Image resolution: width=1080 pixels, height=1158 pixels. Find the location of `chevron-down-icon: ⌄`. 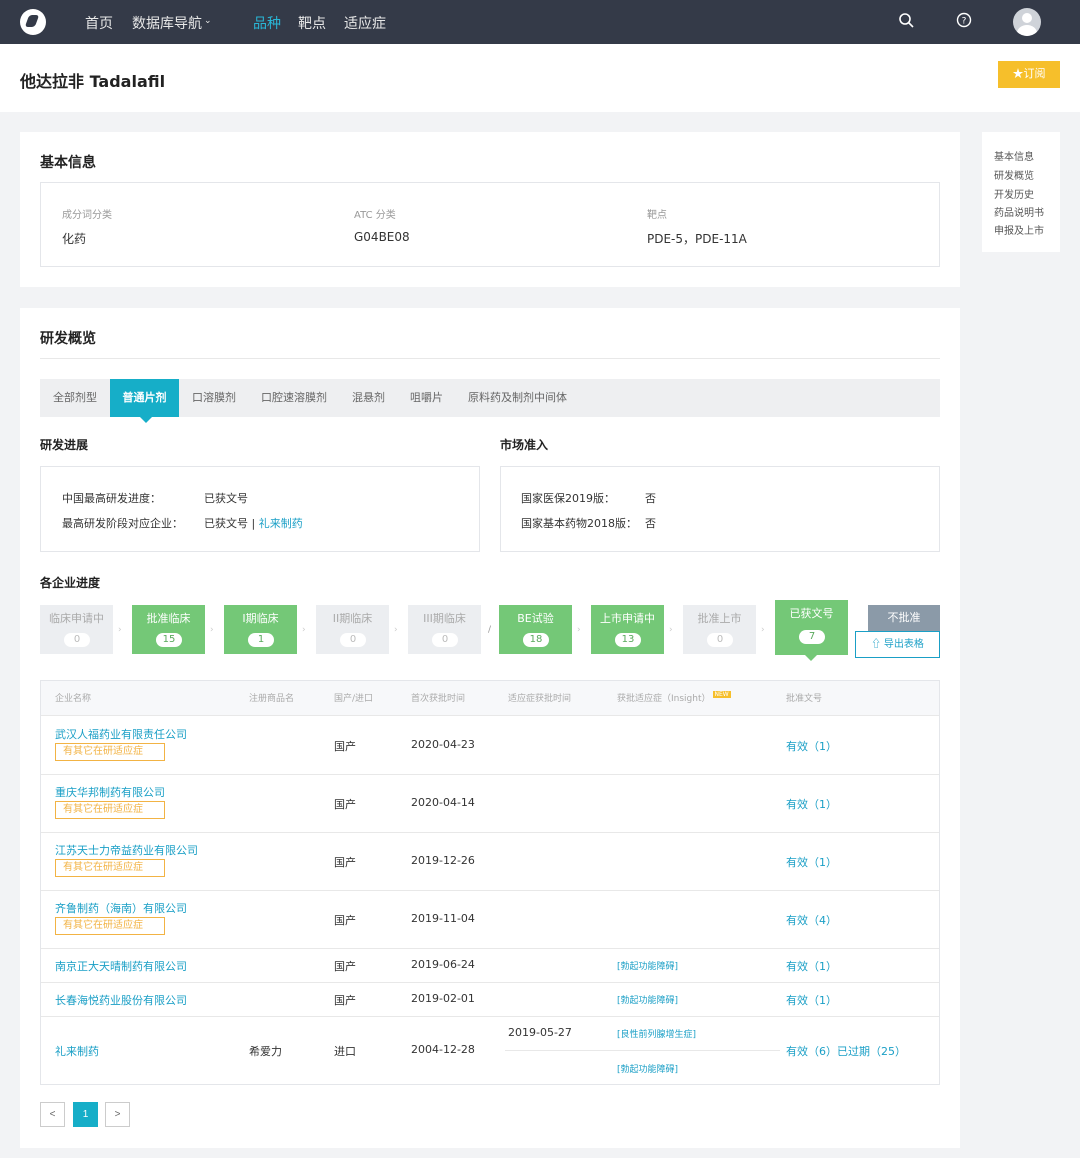

chevron-down-icon: ⌄ is located at coordinates (208, 21).